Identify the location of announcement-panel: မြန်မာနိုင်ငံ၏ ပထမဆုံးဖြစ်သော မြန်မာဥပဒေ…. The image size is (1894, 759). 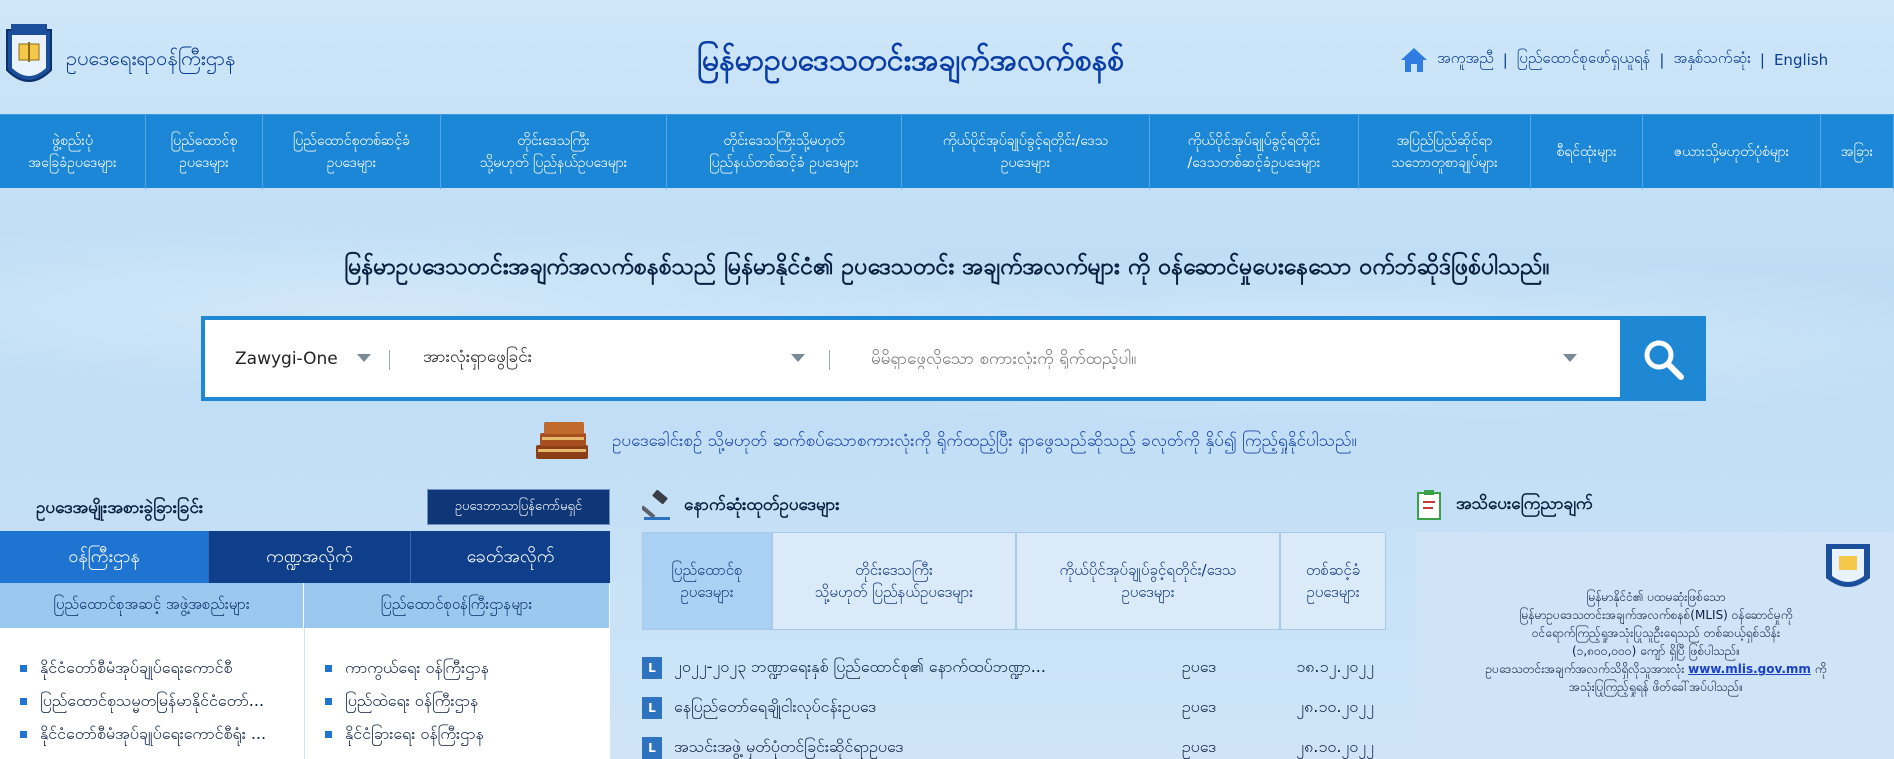
(1655, 645).